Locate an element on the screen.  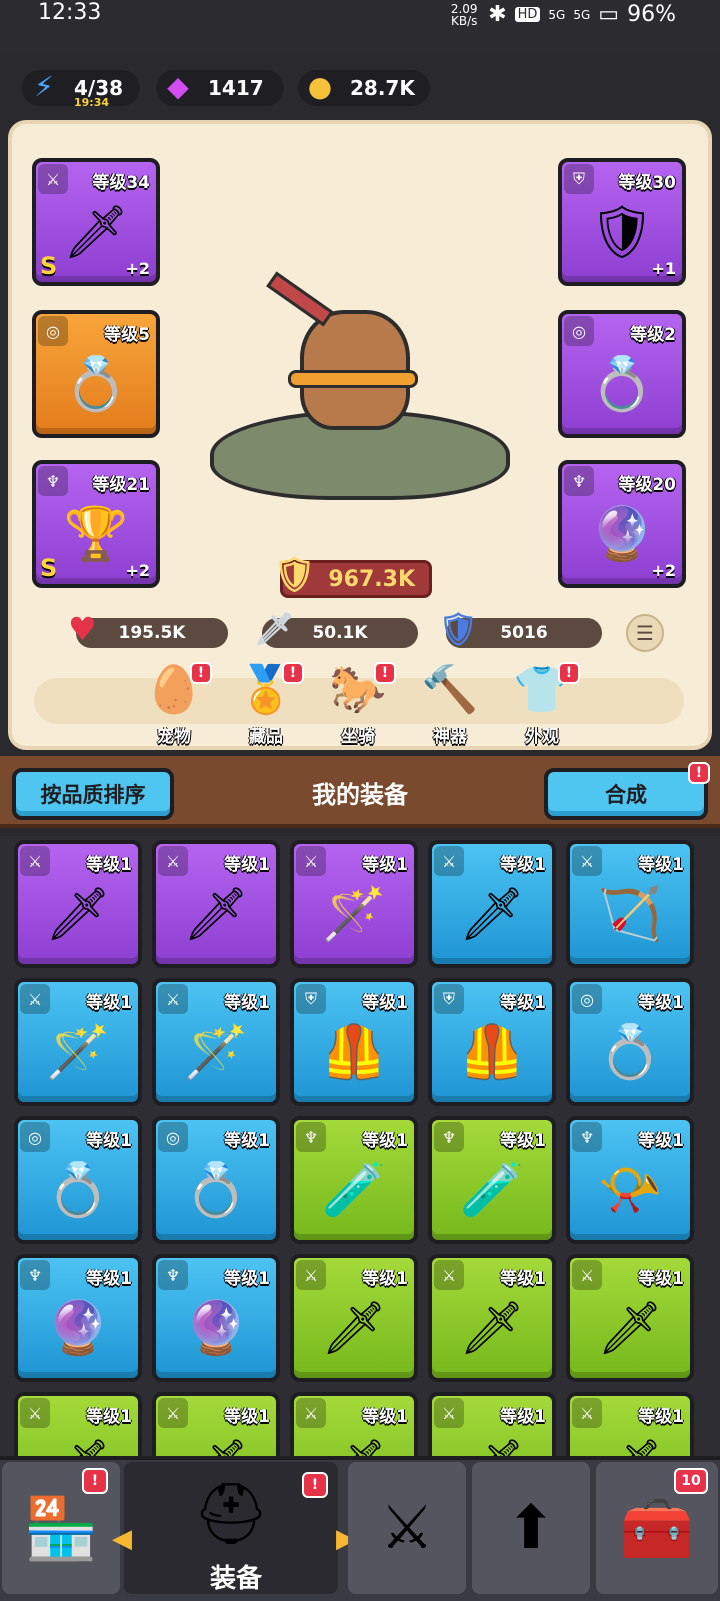
merge-button: 合成 is located at coordinates (626, 794).